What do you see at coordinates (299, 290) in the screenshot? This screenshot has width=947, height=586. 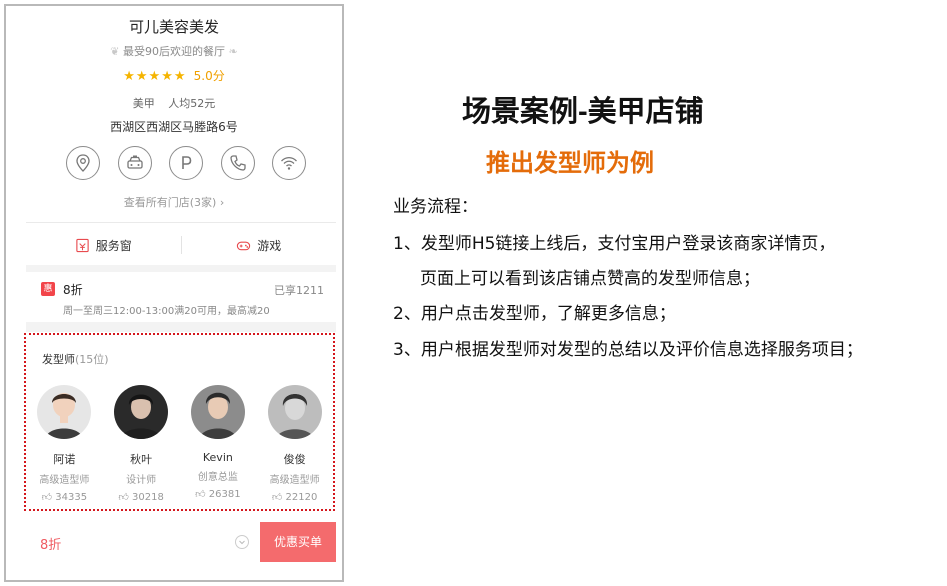 I see `discount-used-count: 已享1211` at bounding box center [299, 290].